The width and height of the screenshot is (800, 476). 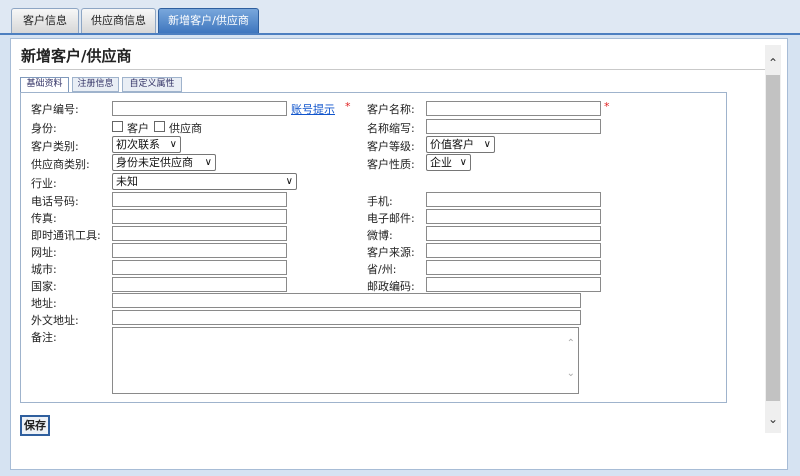 I want to click on country-label: 国家:, so click(x=44, y=286).